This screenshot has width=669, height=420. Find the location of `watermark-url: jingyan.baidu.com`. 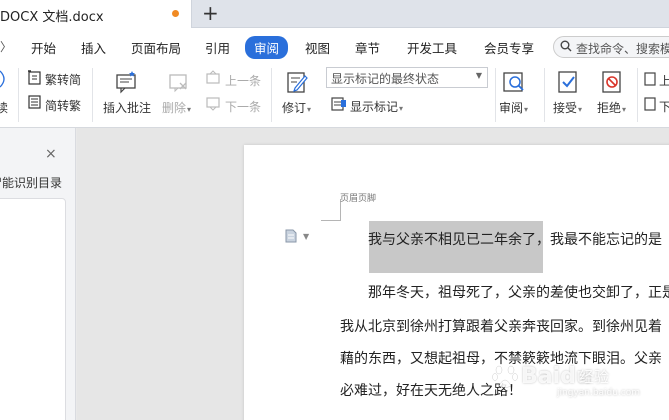

watermark-url: jingyan.baidu.com is located at coordinates (599, 393).